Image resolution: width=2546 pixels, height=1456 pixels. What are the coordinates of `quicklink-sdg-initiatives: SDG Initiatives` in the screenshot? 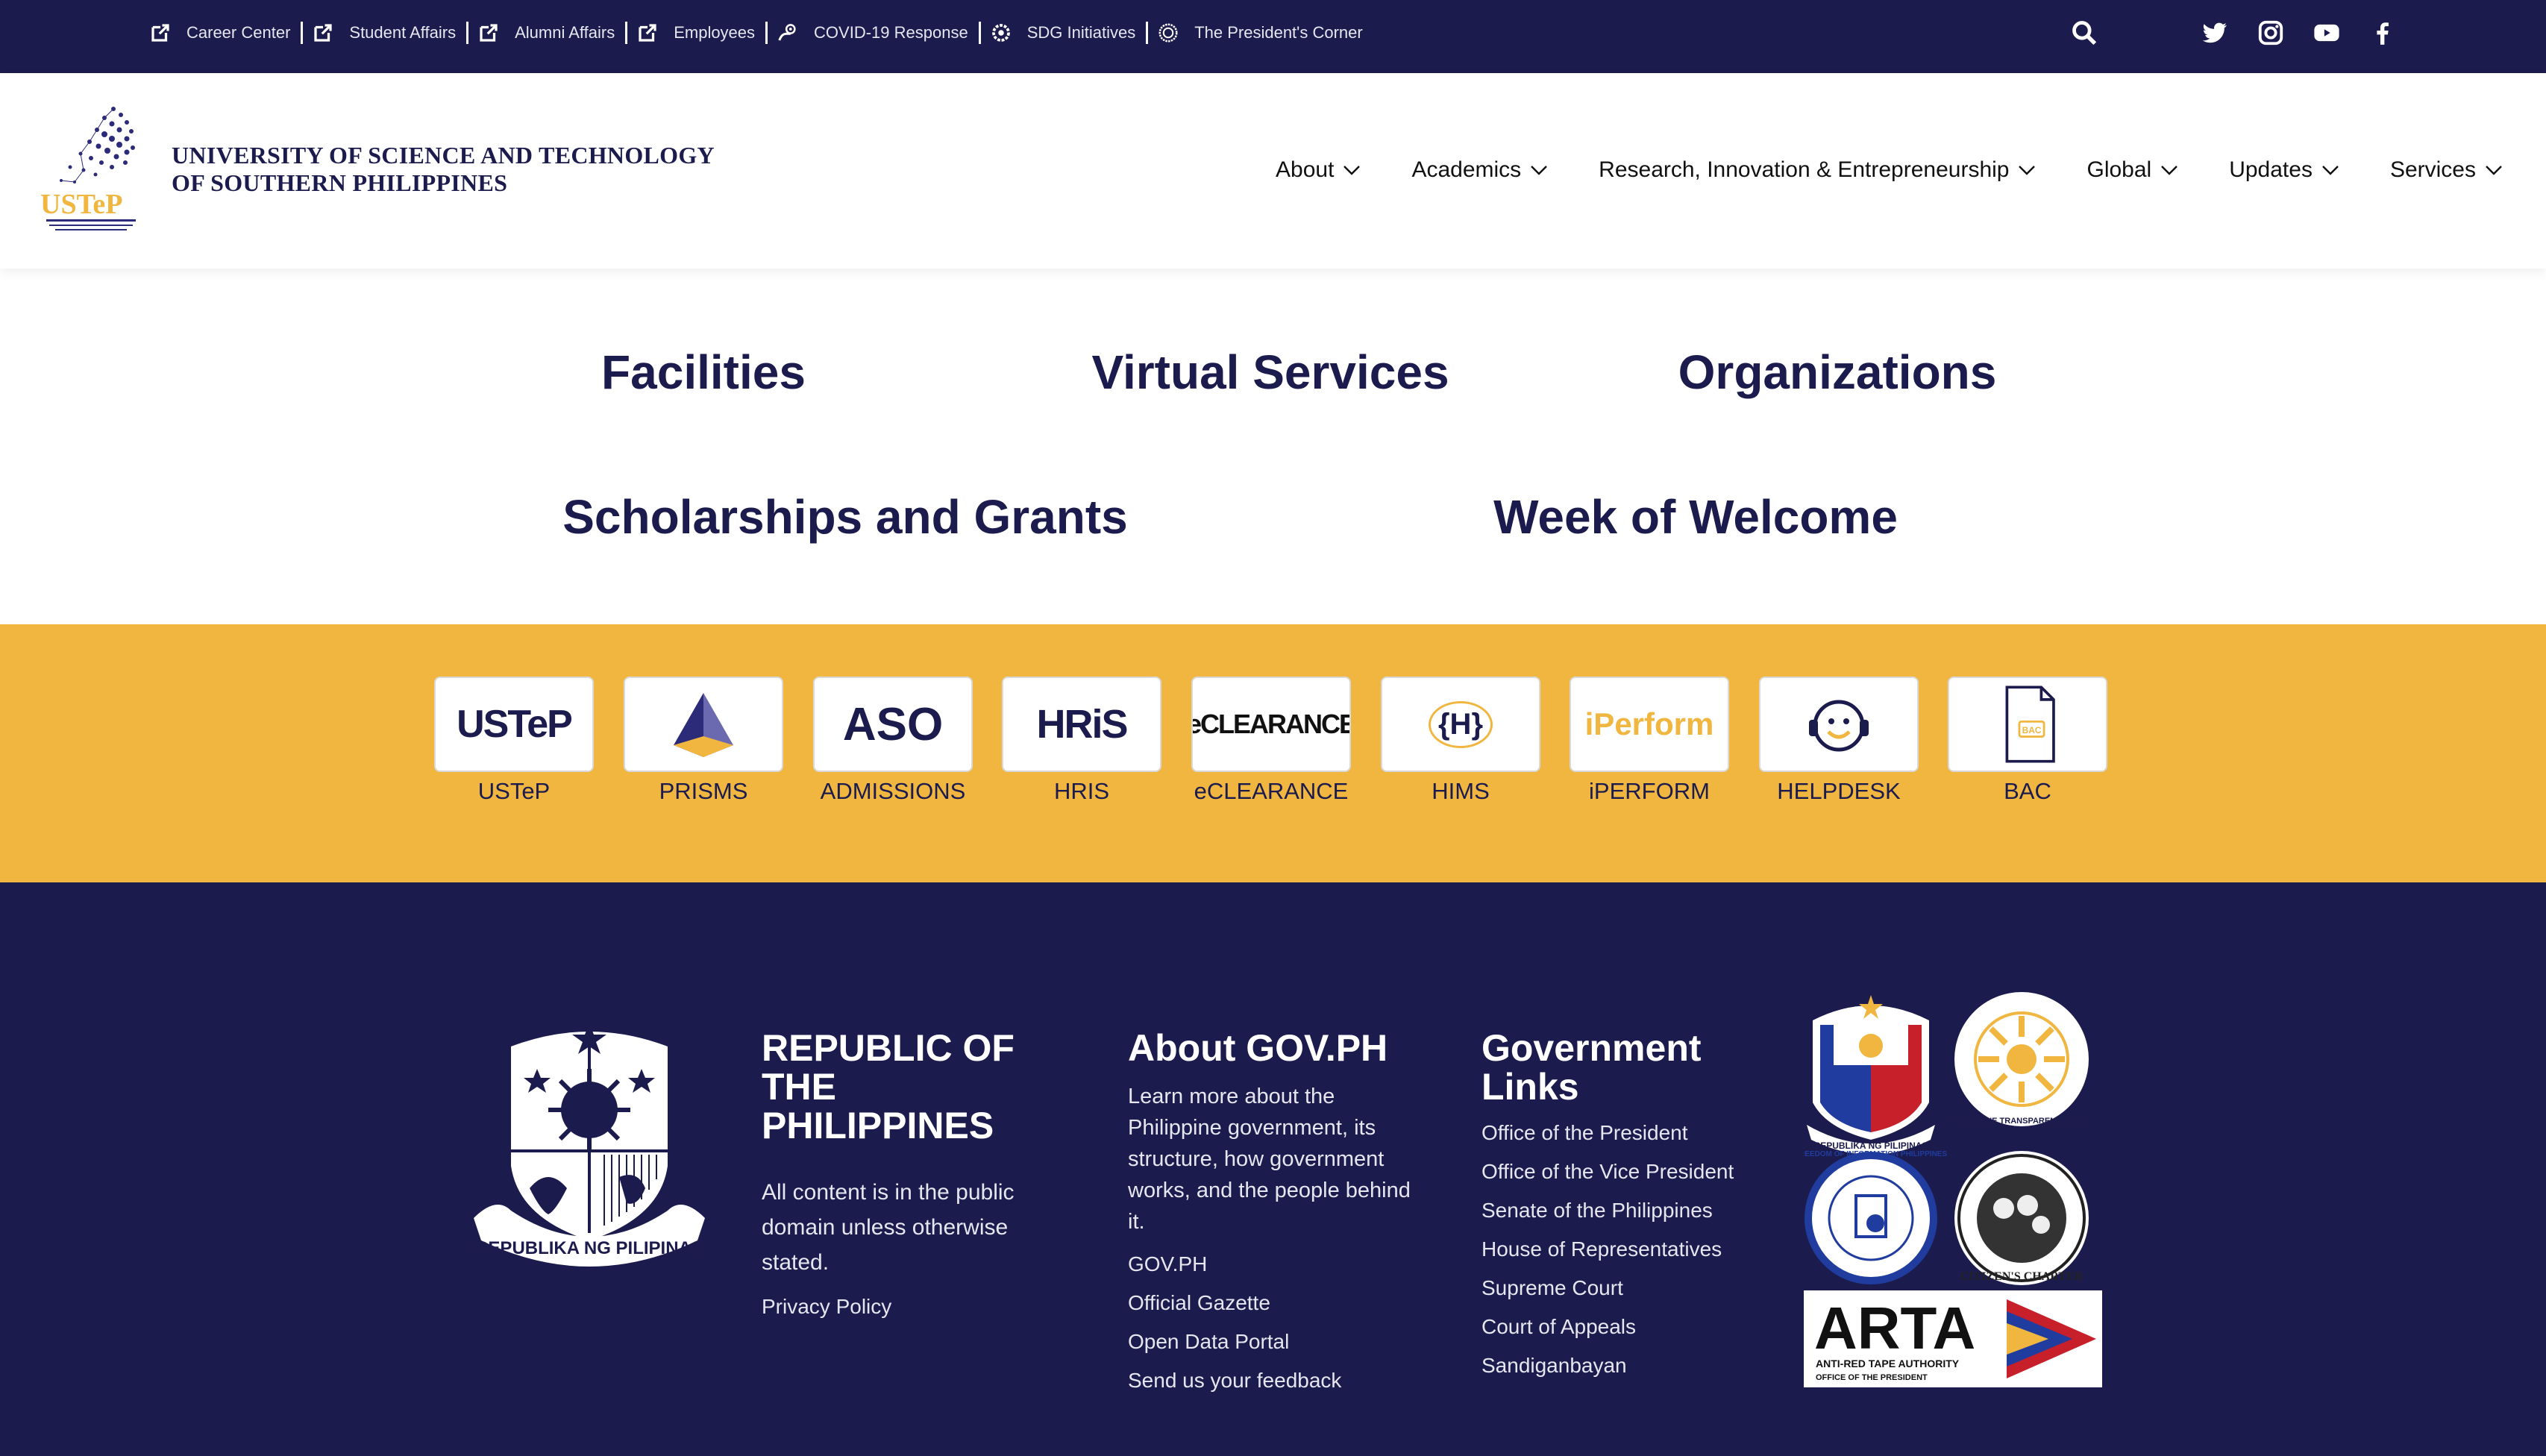 It's located at (1062, 33).